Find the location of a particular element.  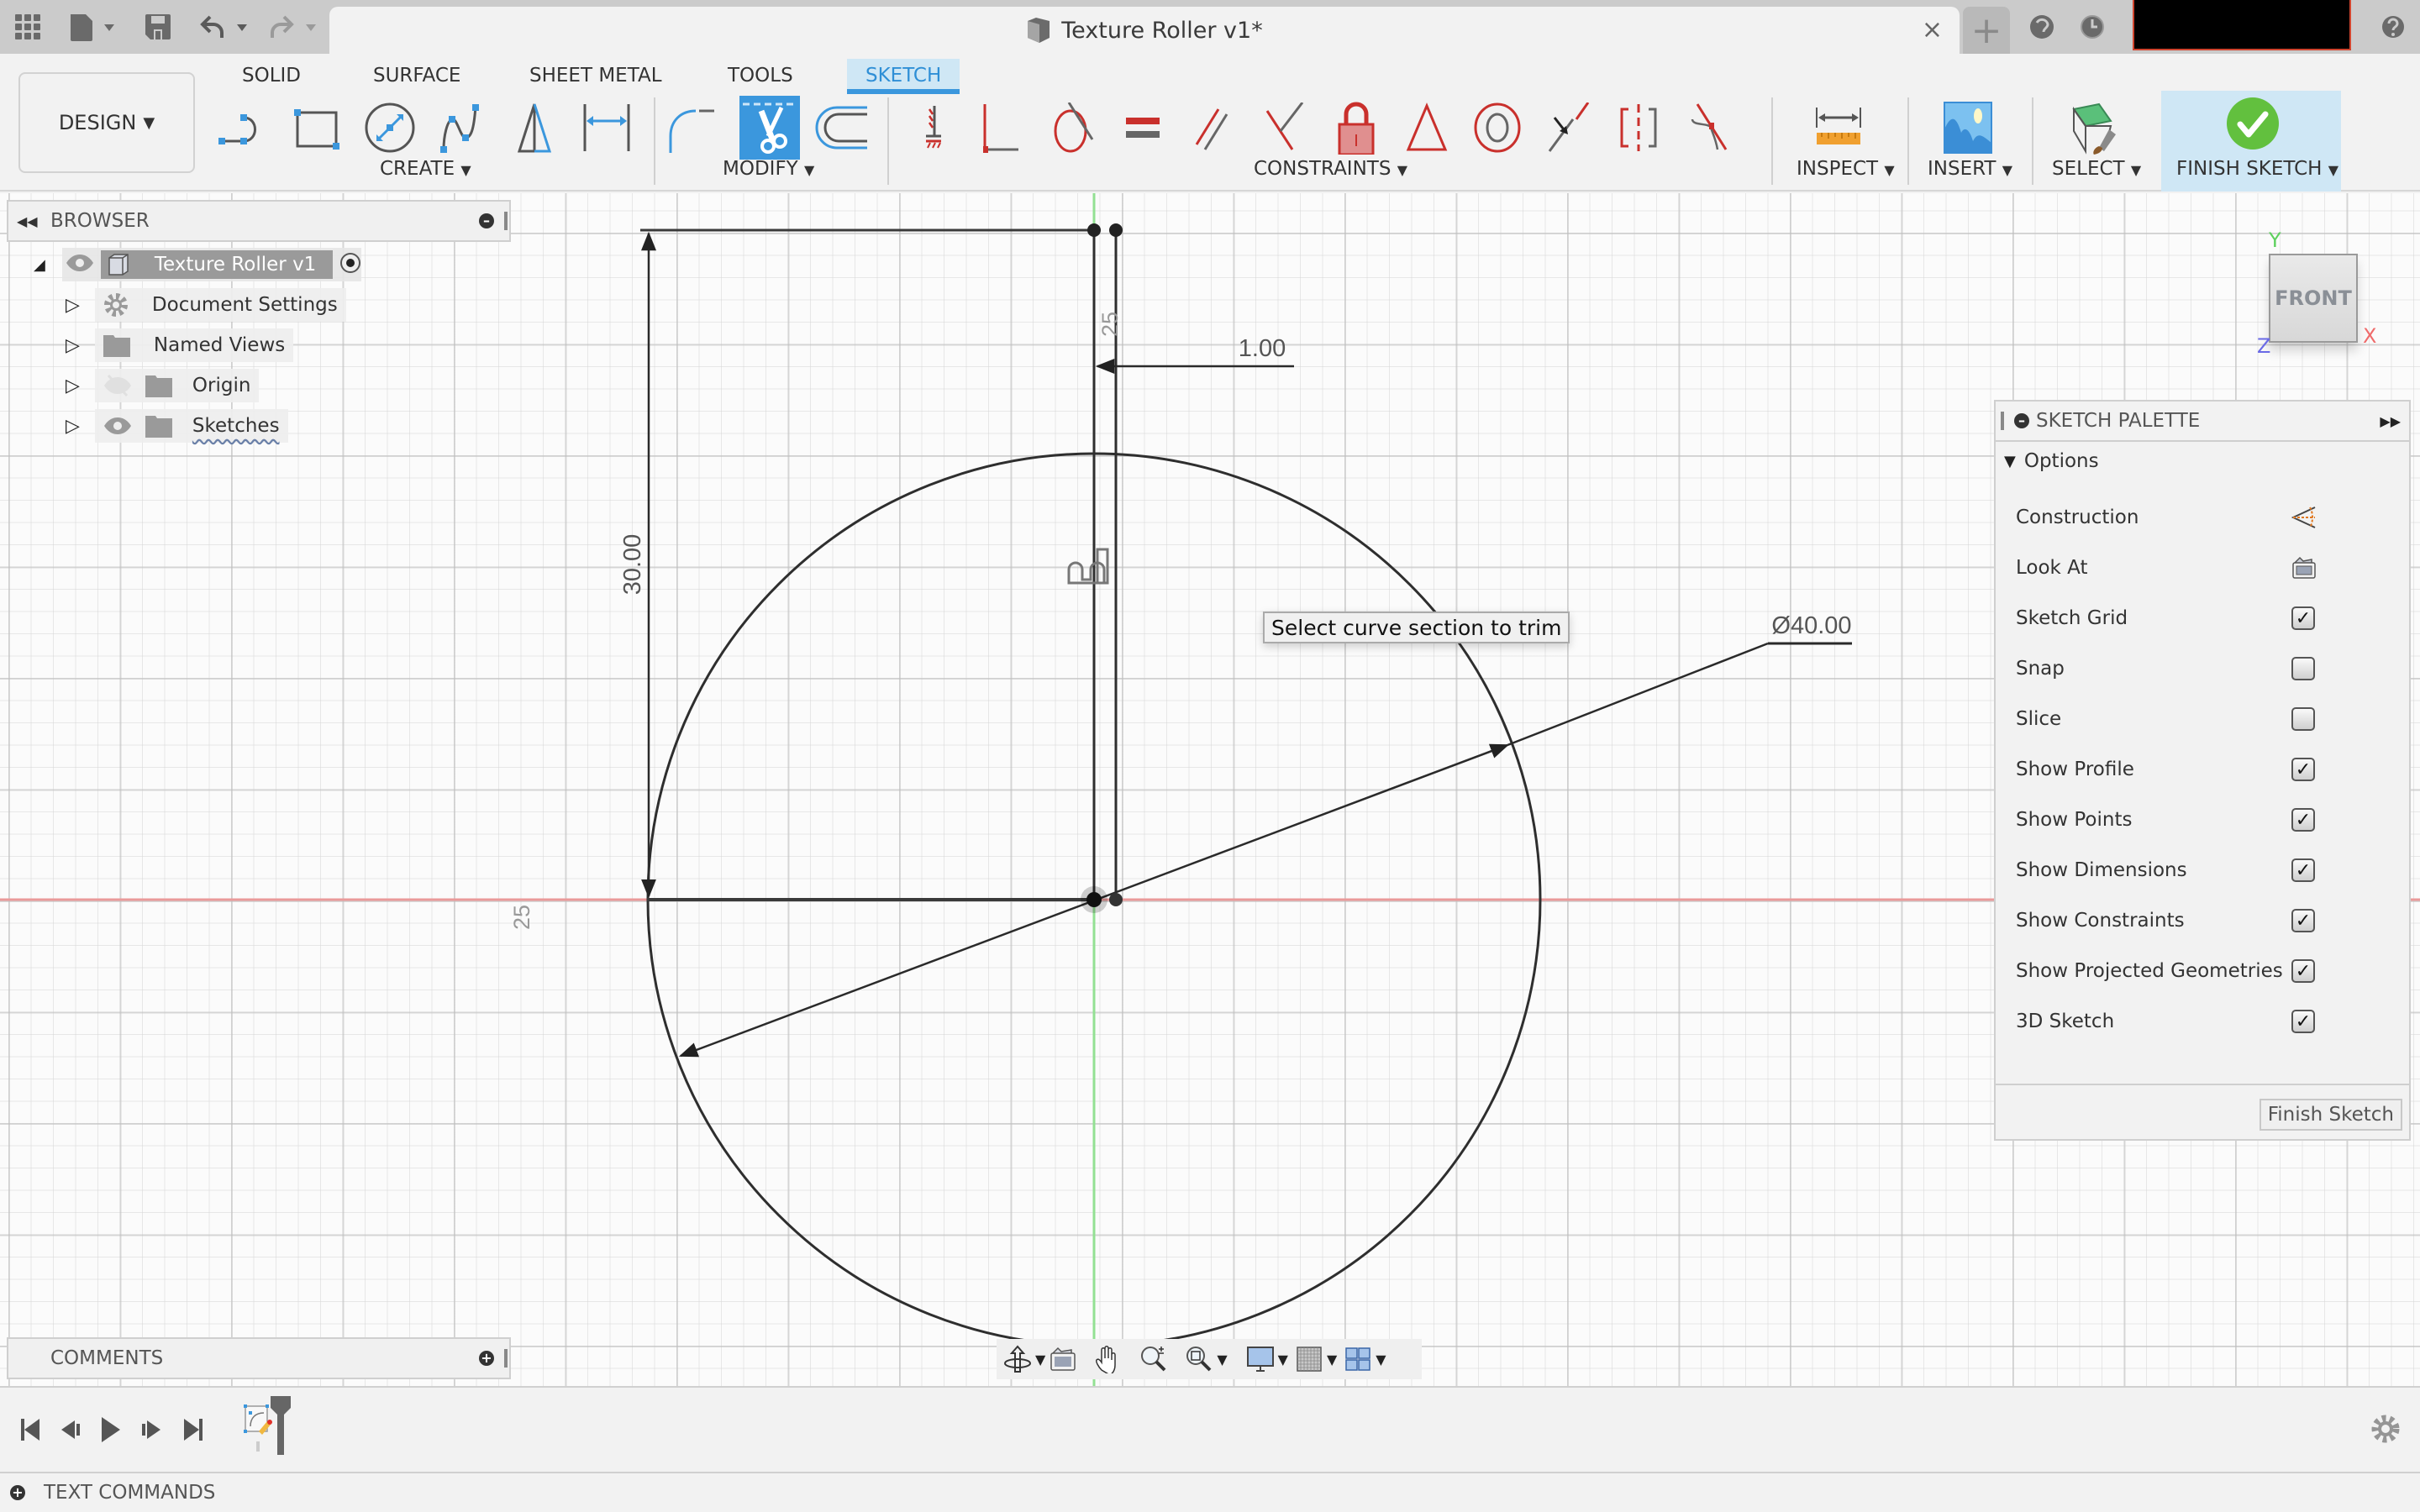

timeline-marker-handle is located at coordinates (281, 1425).